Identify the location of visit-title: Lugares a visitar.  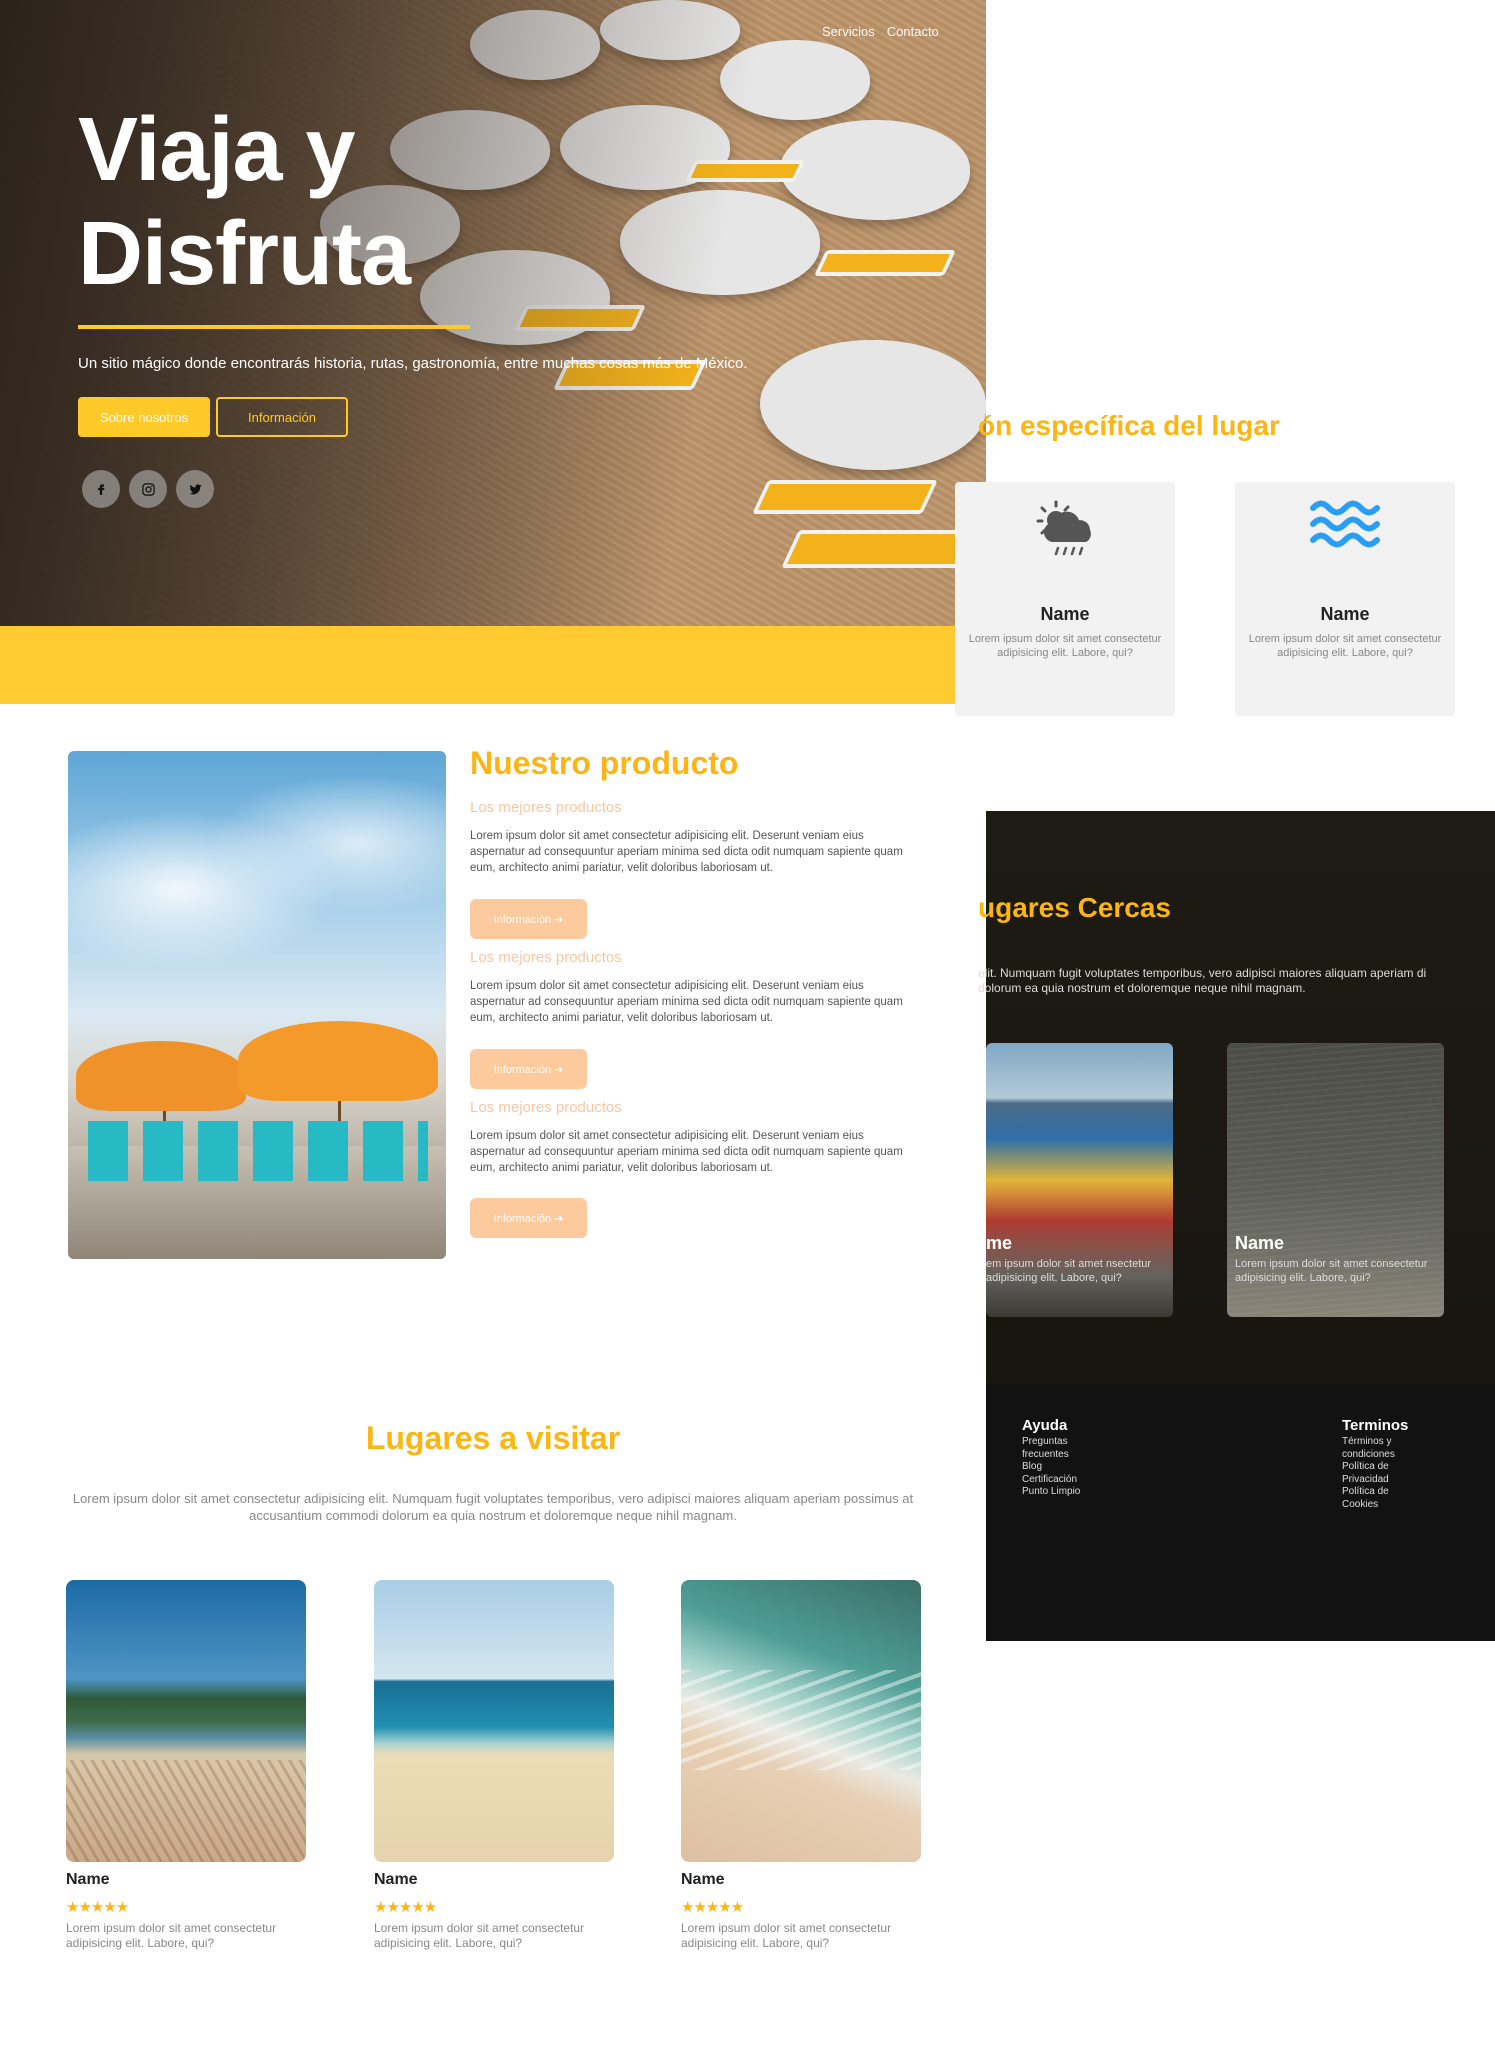
(493, 1438).